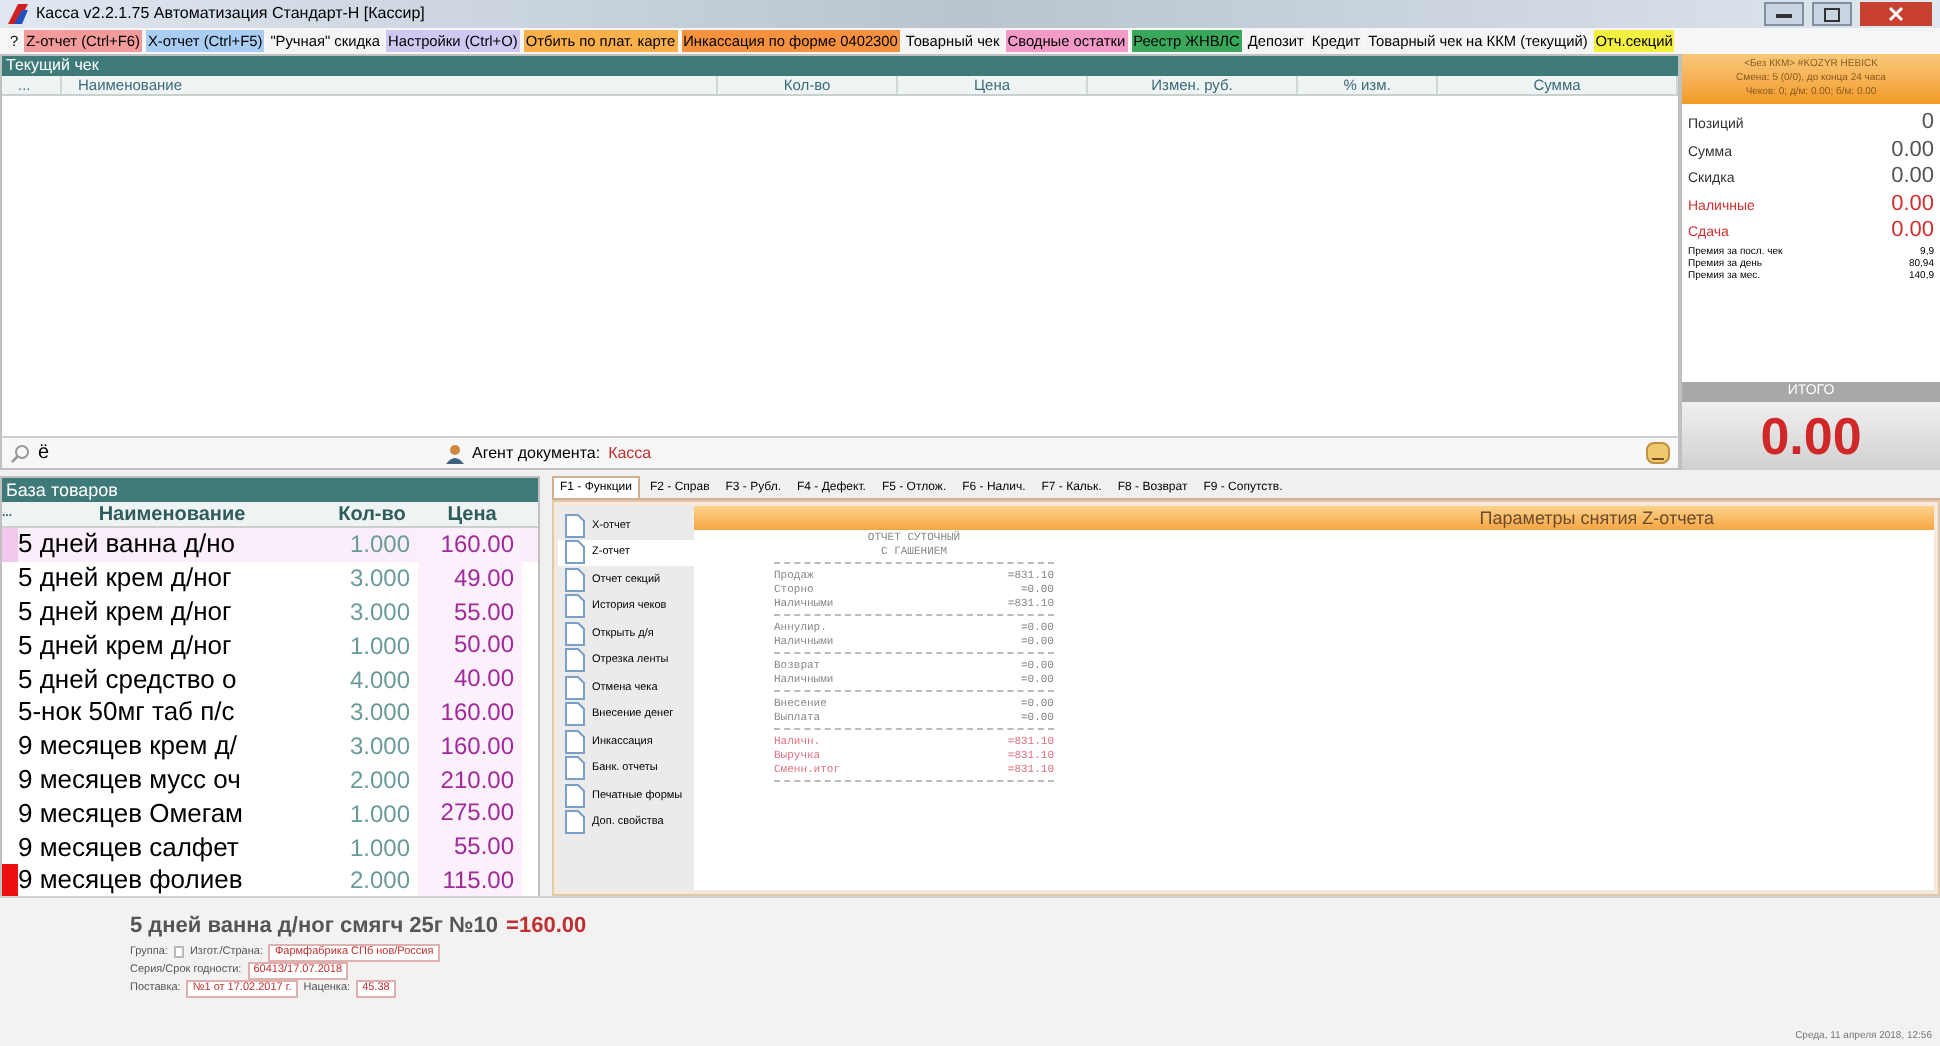 This screenshot has height=1046, width=1940. What do you see at coordinates (1811, 436) in the screenshot?
I see `total-value: 0.00` at bounding box center [1811, 436].